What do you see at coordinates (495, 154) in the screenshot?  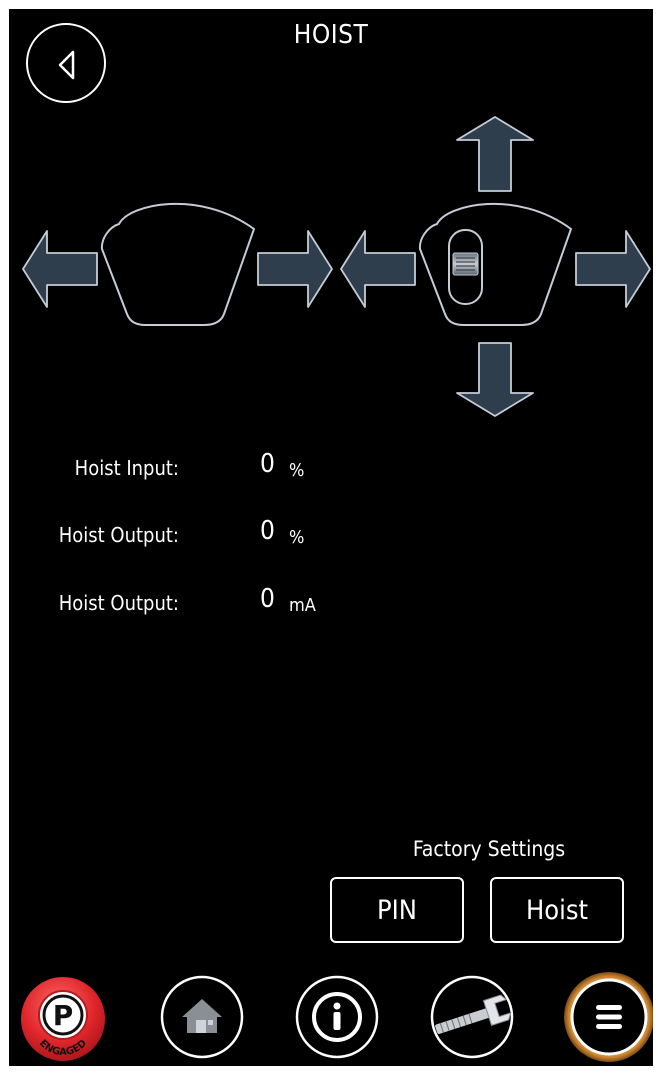 I see `up-arrow` at bounding box center [495, 154].